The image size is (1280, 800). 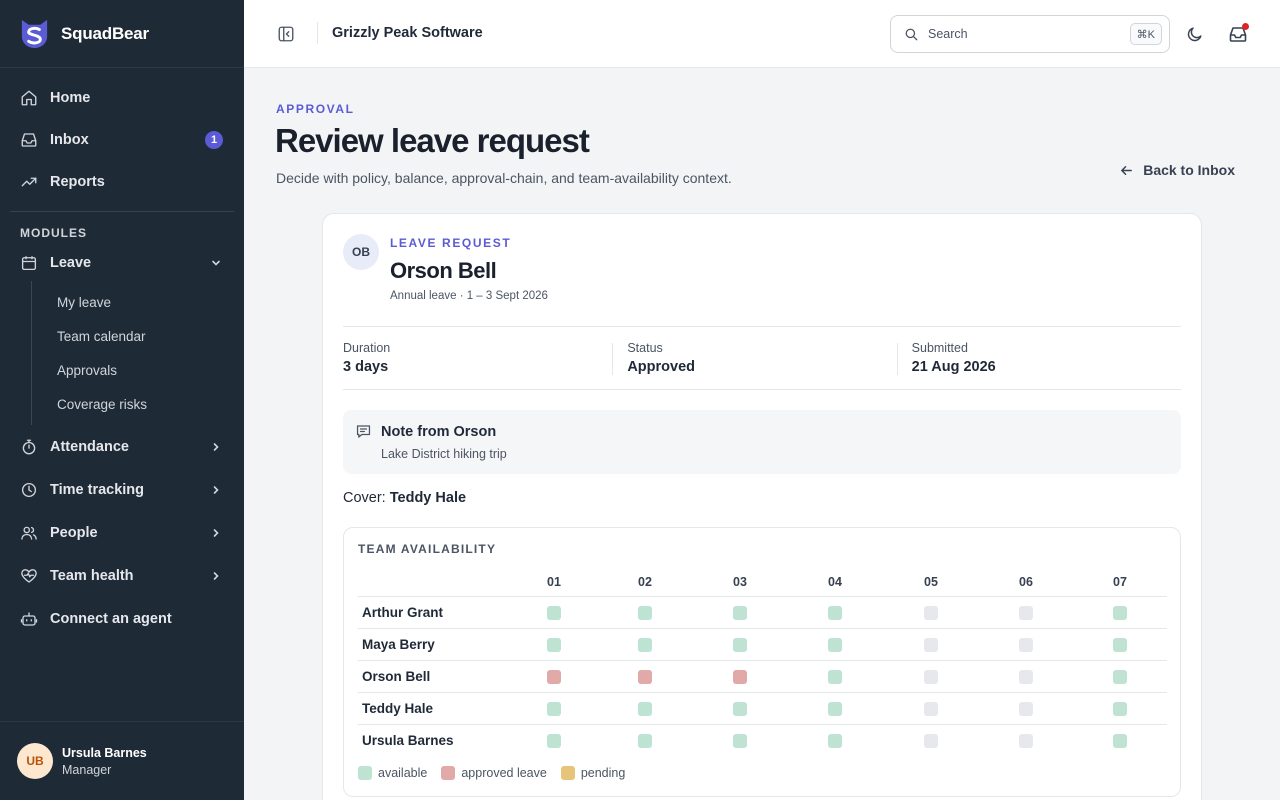 I want to click on back-to-inbox-link: Back to Inbox, so click(x=1177, y=170).